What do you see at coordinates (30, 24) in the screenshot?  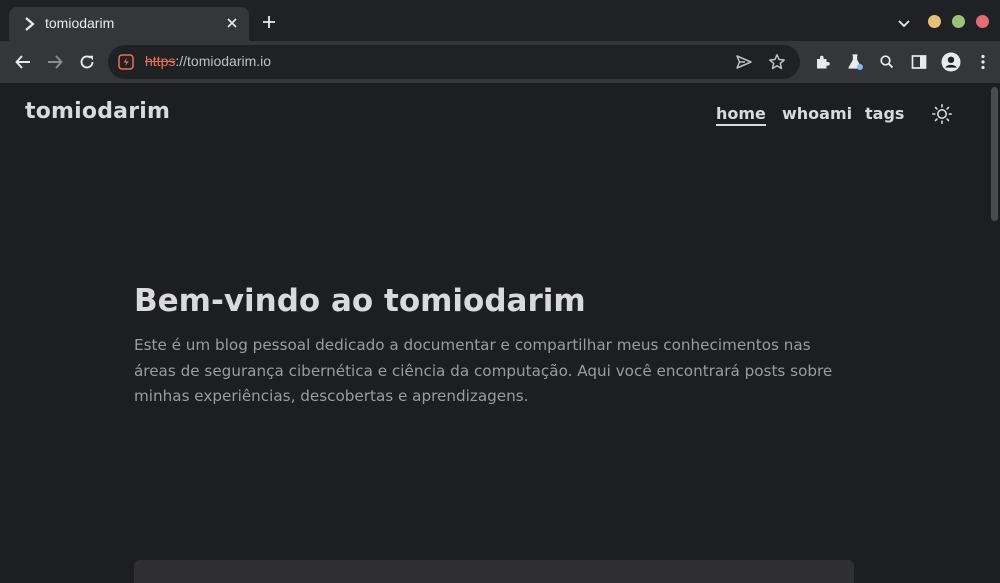 I see `terminal-chevron-icon` at bounding box center [30, 24].